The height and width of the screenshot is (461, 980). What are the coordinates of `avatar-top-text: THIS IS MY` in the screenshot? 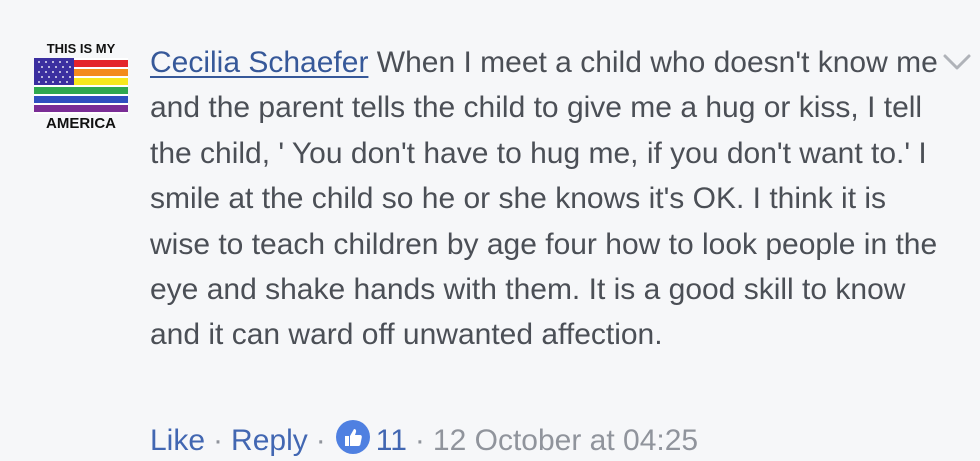 It's located at (81, 48).